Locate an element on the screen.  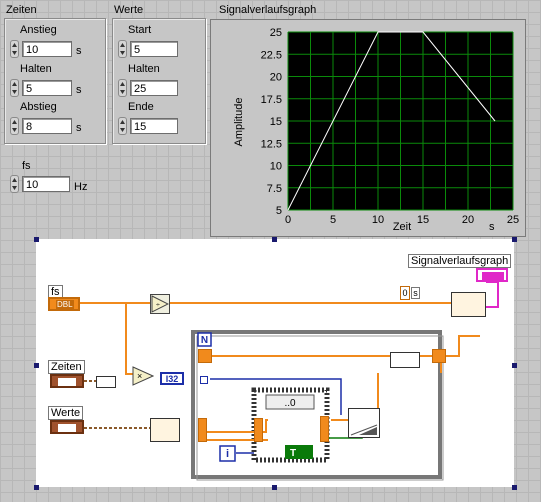
graph-terminal-icon is located at coordinates (493, 276).